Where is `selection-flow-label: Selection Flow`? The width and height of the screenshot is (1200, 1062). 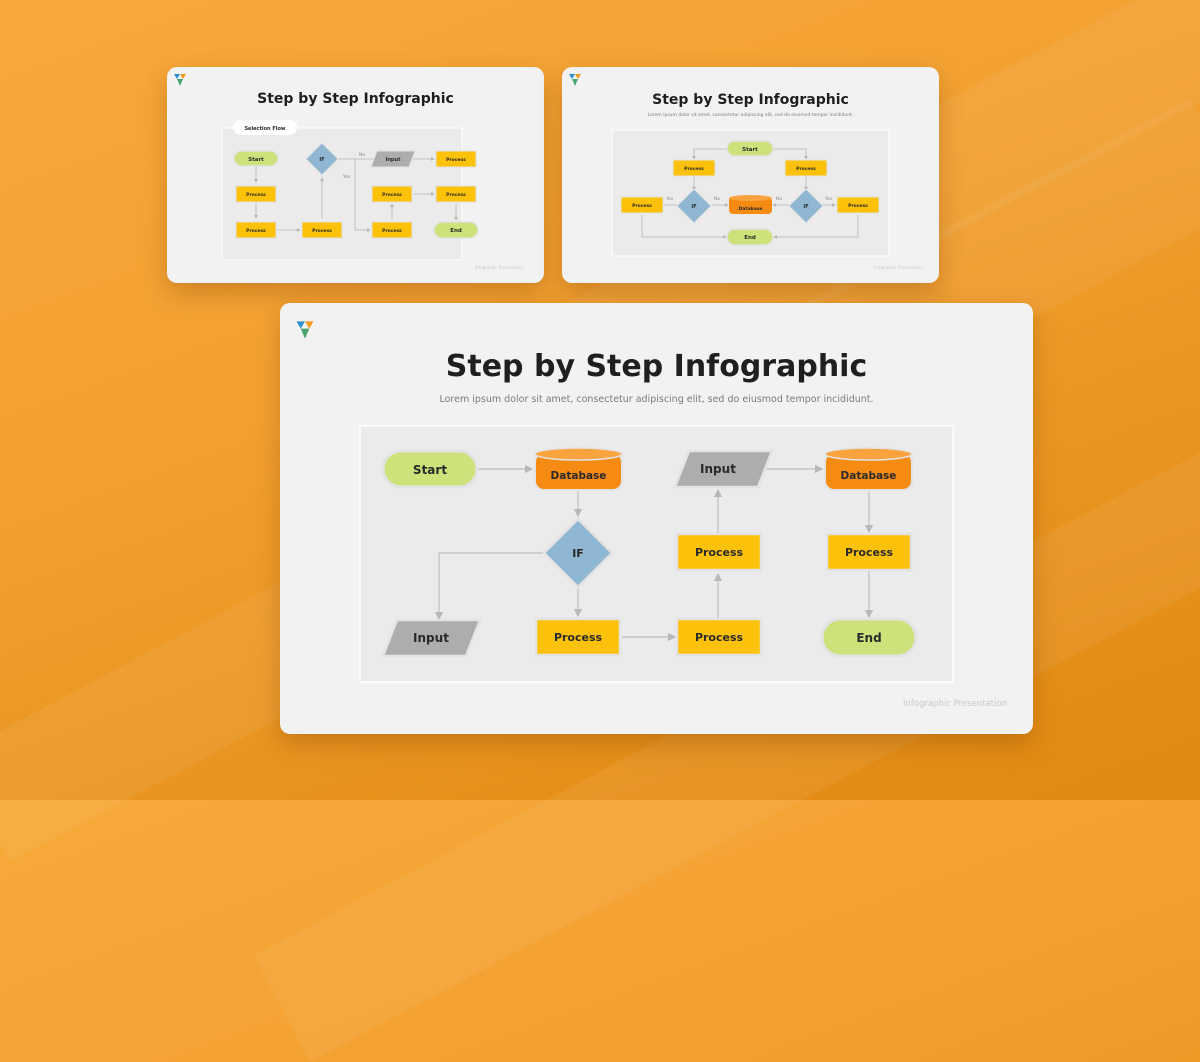
selection-flow-label: Selection Flow is located at coordinates (264, 129).